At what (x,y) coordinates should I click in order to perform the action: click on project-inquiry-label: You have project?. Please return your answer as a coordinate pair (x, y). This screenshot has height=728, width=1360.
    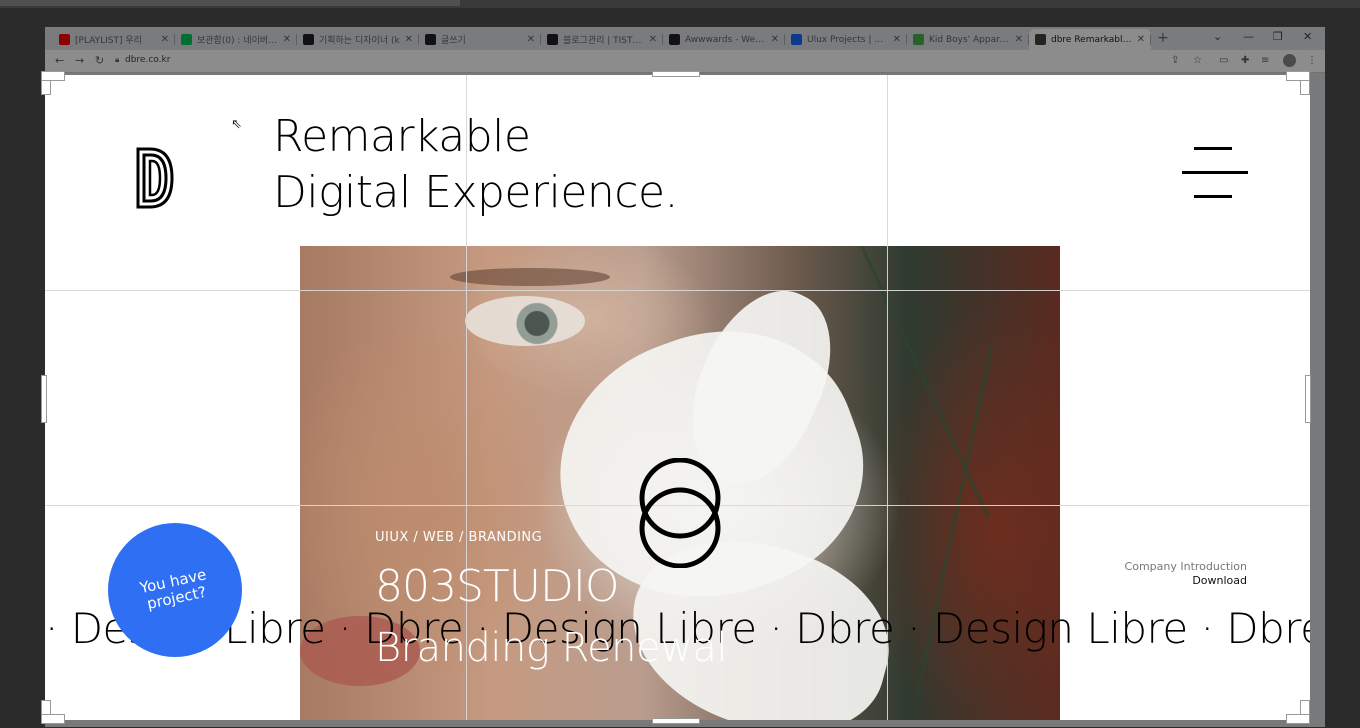
    Looking at the image, I should click on (173, 589).